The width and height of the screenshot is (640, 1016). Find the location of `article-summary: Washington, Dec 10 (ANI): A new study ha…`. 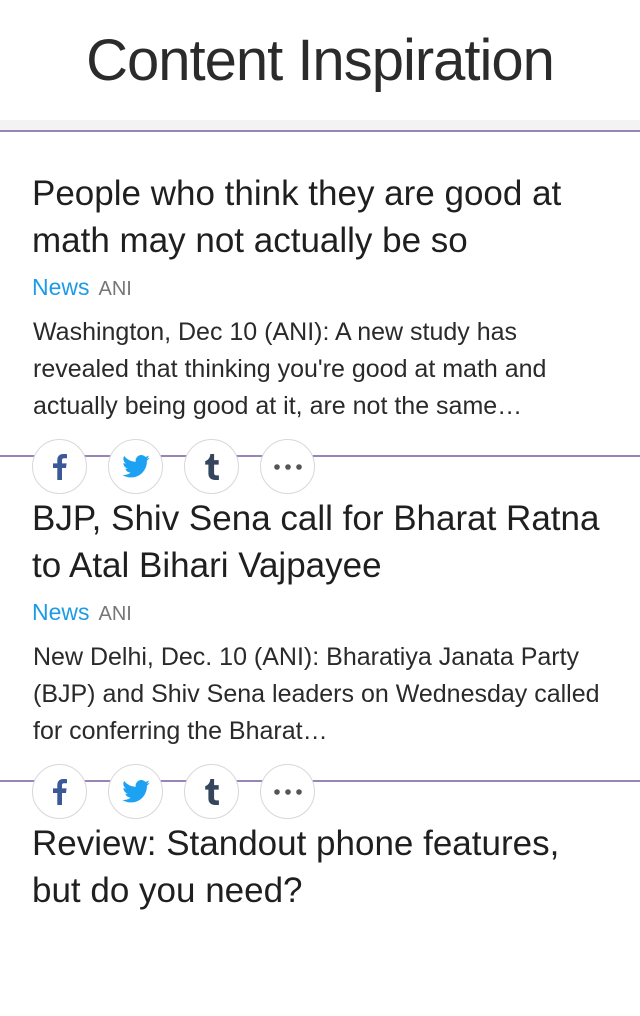

article-summary: Washington, Dec 10 (ANI): A new study ha… is located at coordinates (290, 369).